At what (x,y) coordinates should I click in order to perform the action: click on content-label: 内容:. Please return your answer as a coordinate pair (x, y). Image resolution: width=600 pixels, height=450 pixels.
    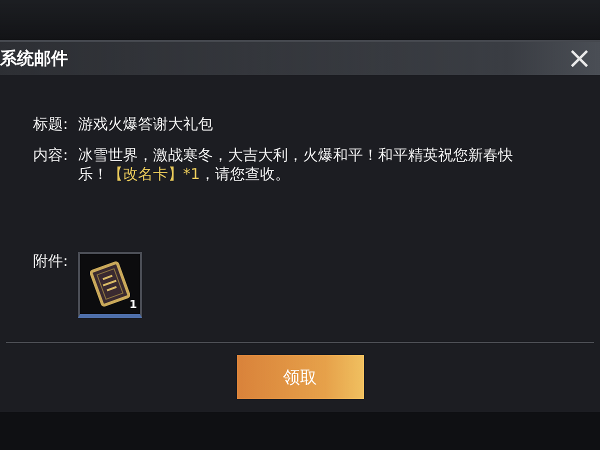
    Looking at the image, I should click on (51, 156).